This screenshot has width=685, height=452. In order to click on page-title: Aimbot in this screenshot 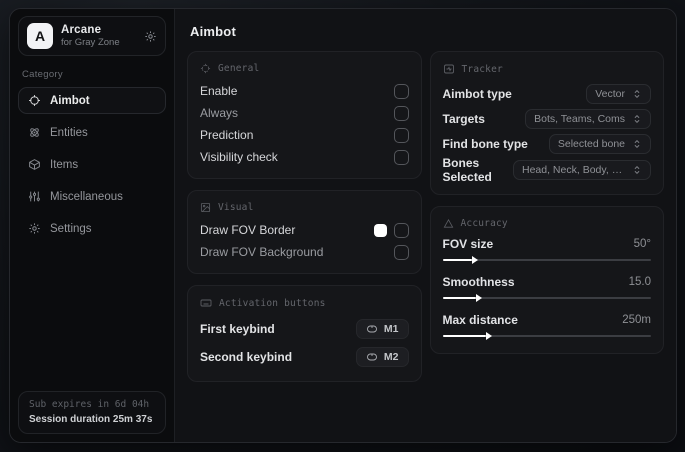, I will do `click(213, 31)`.